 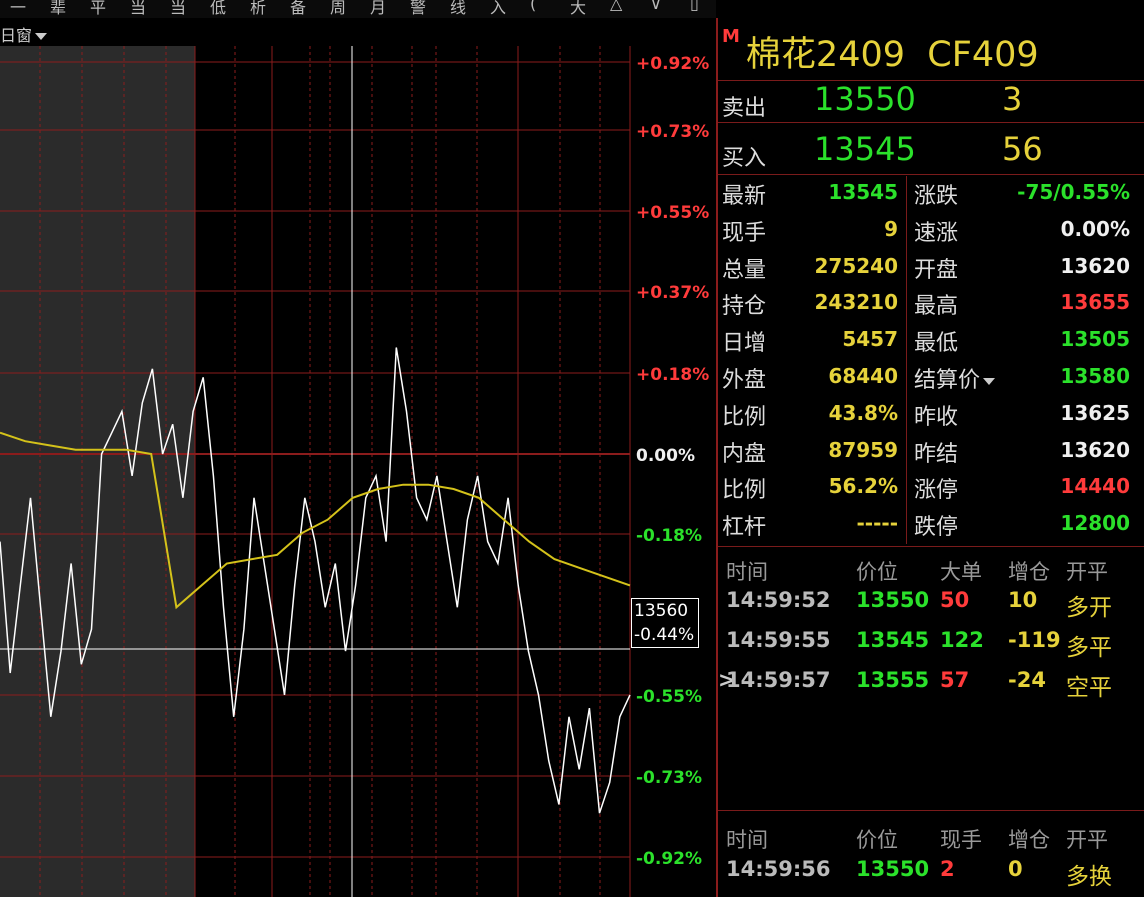 I want to click on stat-value: 243210, so click(x=856, y=302).